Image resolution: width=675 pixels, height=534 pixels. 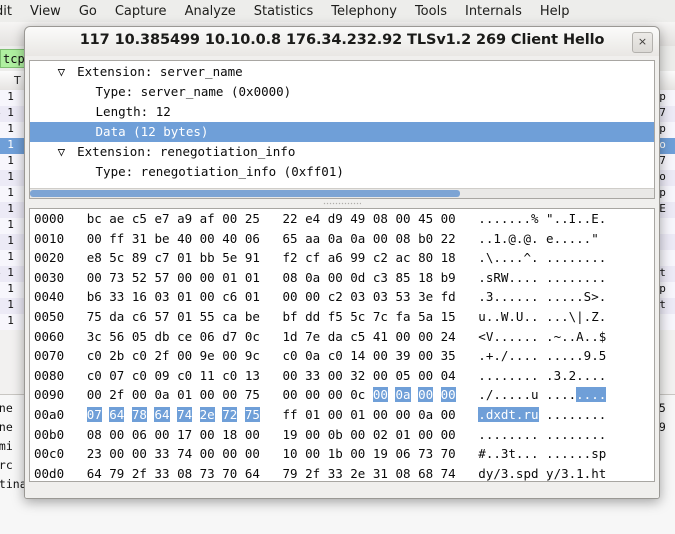 I want to click on scrollbar-thumb, so click(x=245, y=193).